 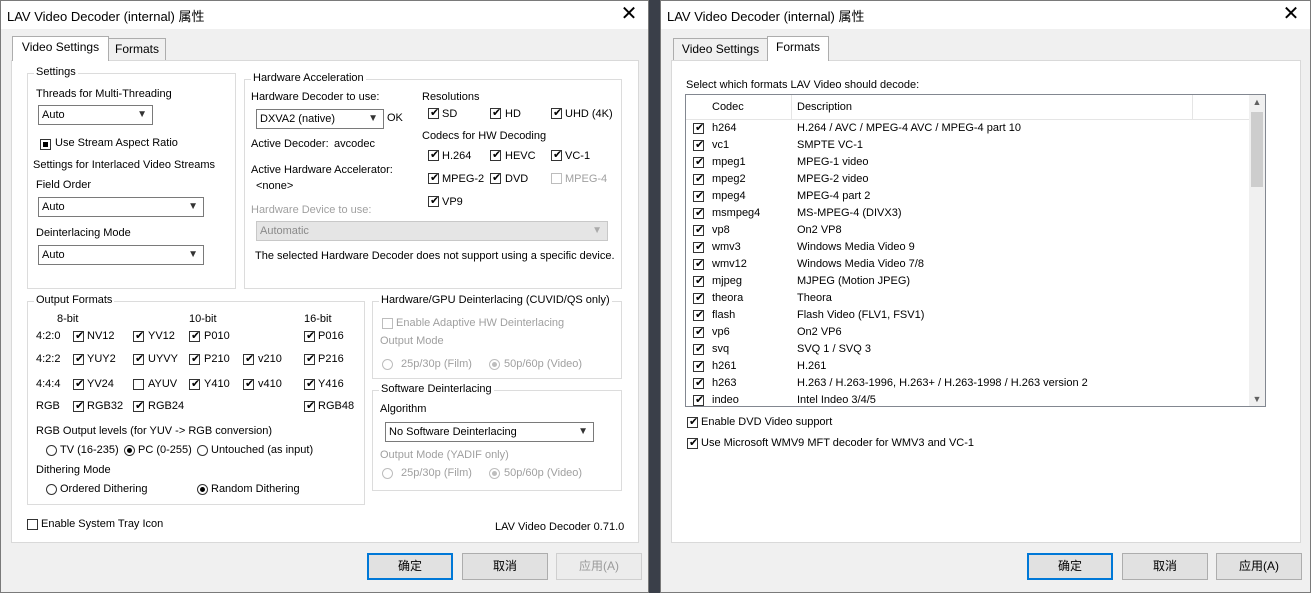 I want to click on threads-select: Auto ▼, so click(x=95, y=115).